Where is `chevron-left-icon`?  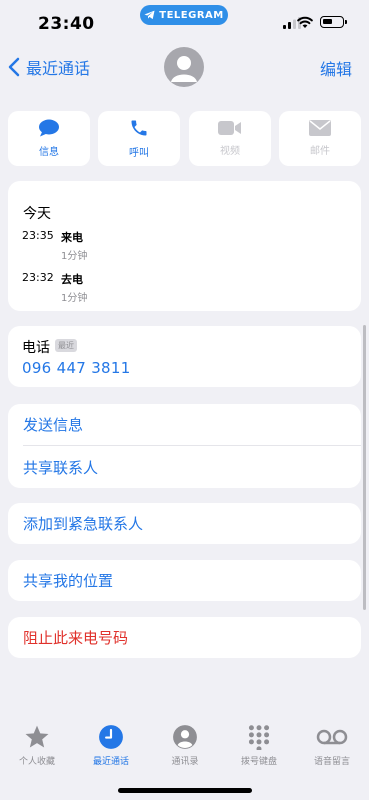
chevron-left-icon is located at coordinates (14, 67).